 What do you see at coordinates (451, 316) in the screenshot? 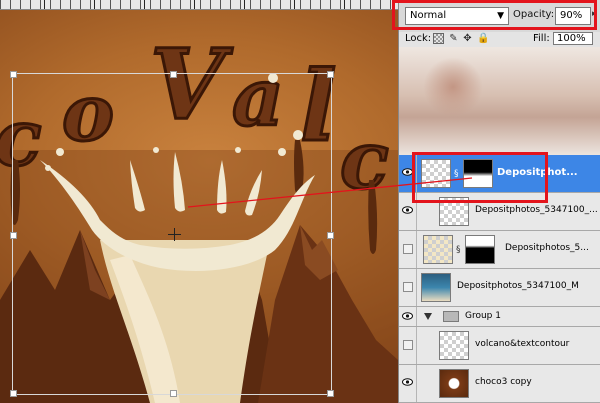
I see `folder-icon` at bounding box center [451, 316].